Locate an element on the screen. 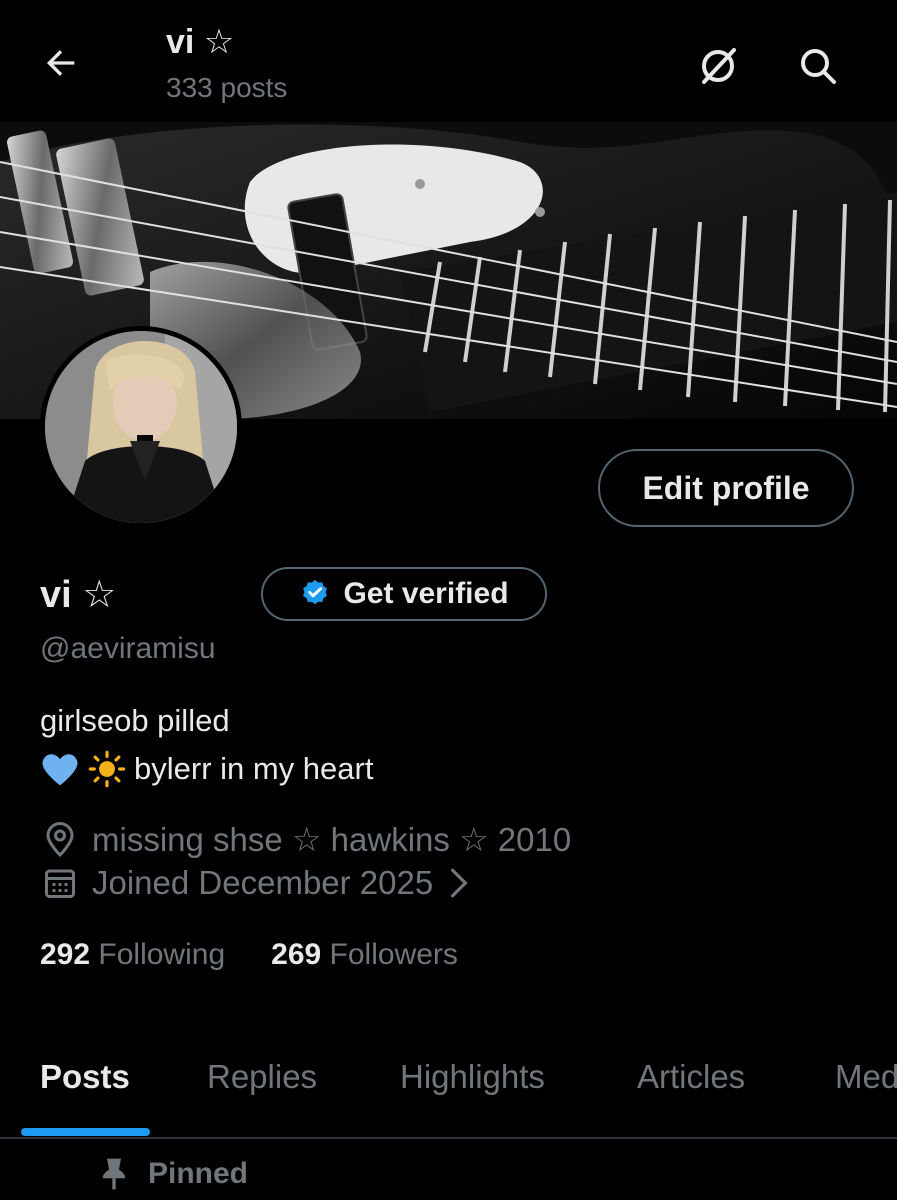 The height and width of the screenshot is (1200, 897). blue-heart-icon is located at coordinates (60, 770).